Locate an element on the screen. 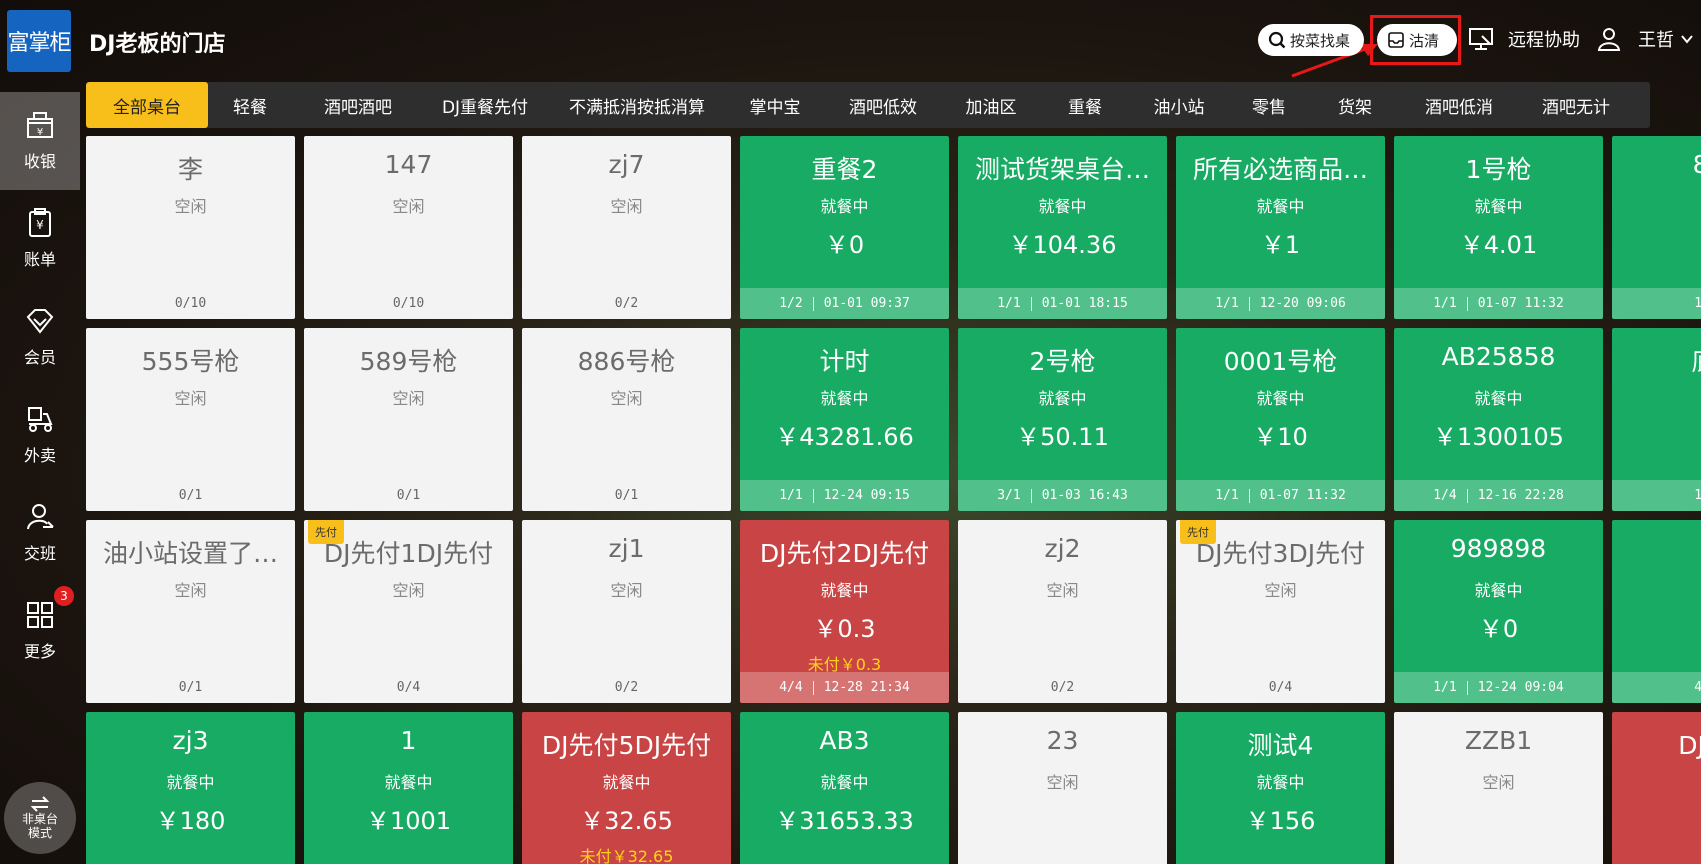 The height and width of the screenshot is (864, 1701). monitor-icon is located at coordinates (1481, 39).